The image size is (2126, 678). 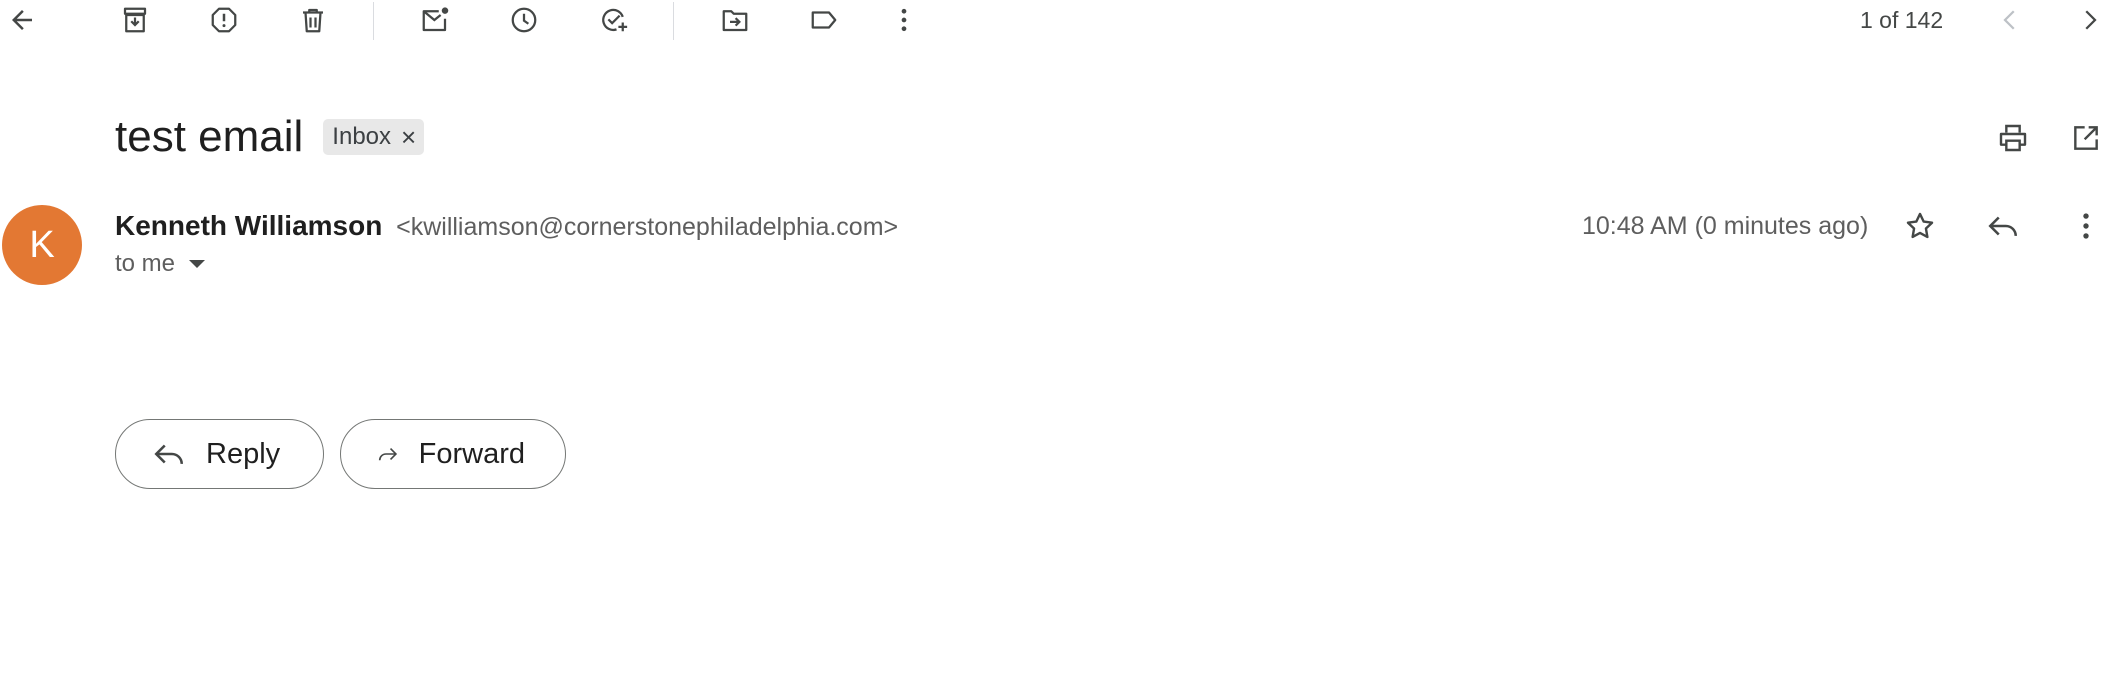 I want to click on open-in-new-window-button, so click(x=2086, y=138).